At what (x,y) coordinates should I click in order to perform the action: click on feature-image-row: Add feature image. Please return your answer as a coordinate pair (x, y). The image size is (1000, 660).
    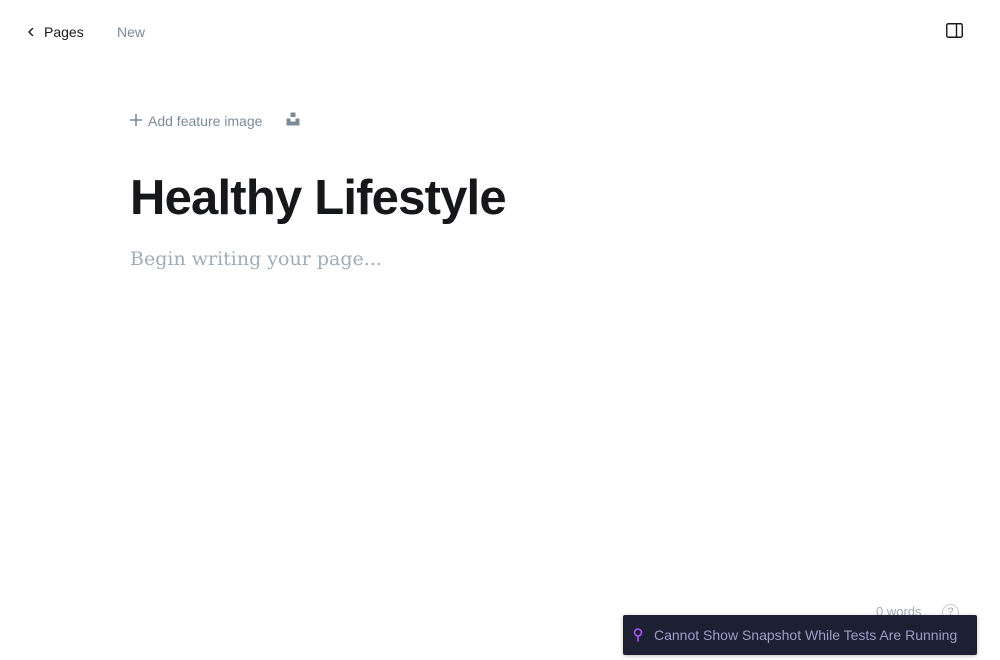
    Looking at the image, I should click on (499, 121).